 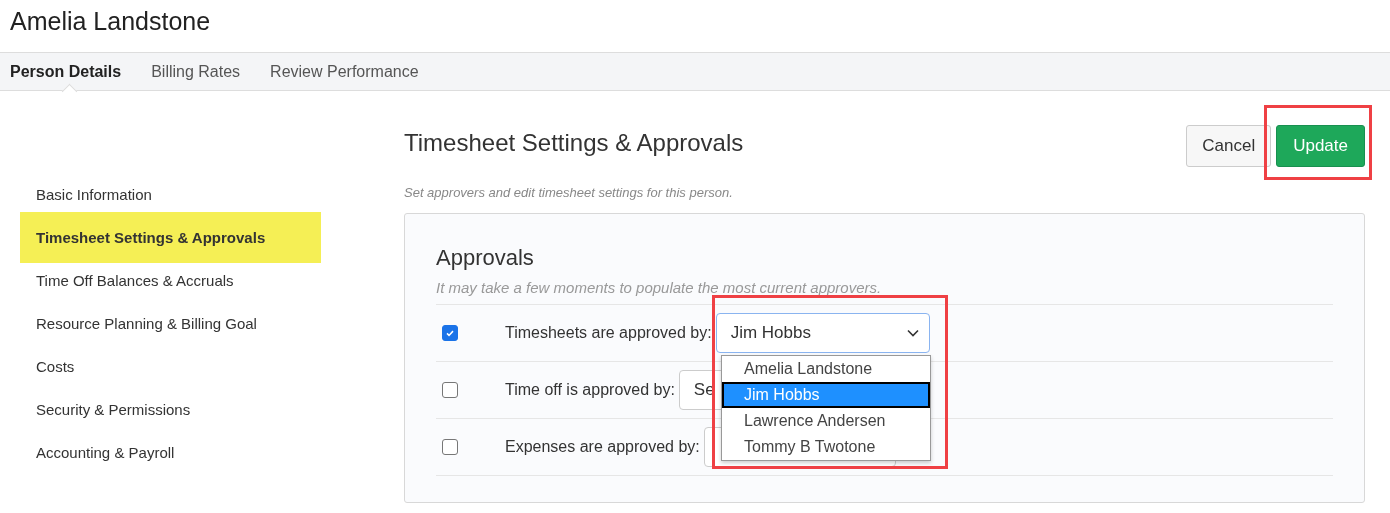 What do you see at coordinates (170, 409) in the screenshot?
I see `sidebar-item: Security & Permissions` at bounding box center [170, 409].